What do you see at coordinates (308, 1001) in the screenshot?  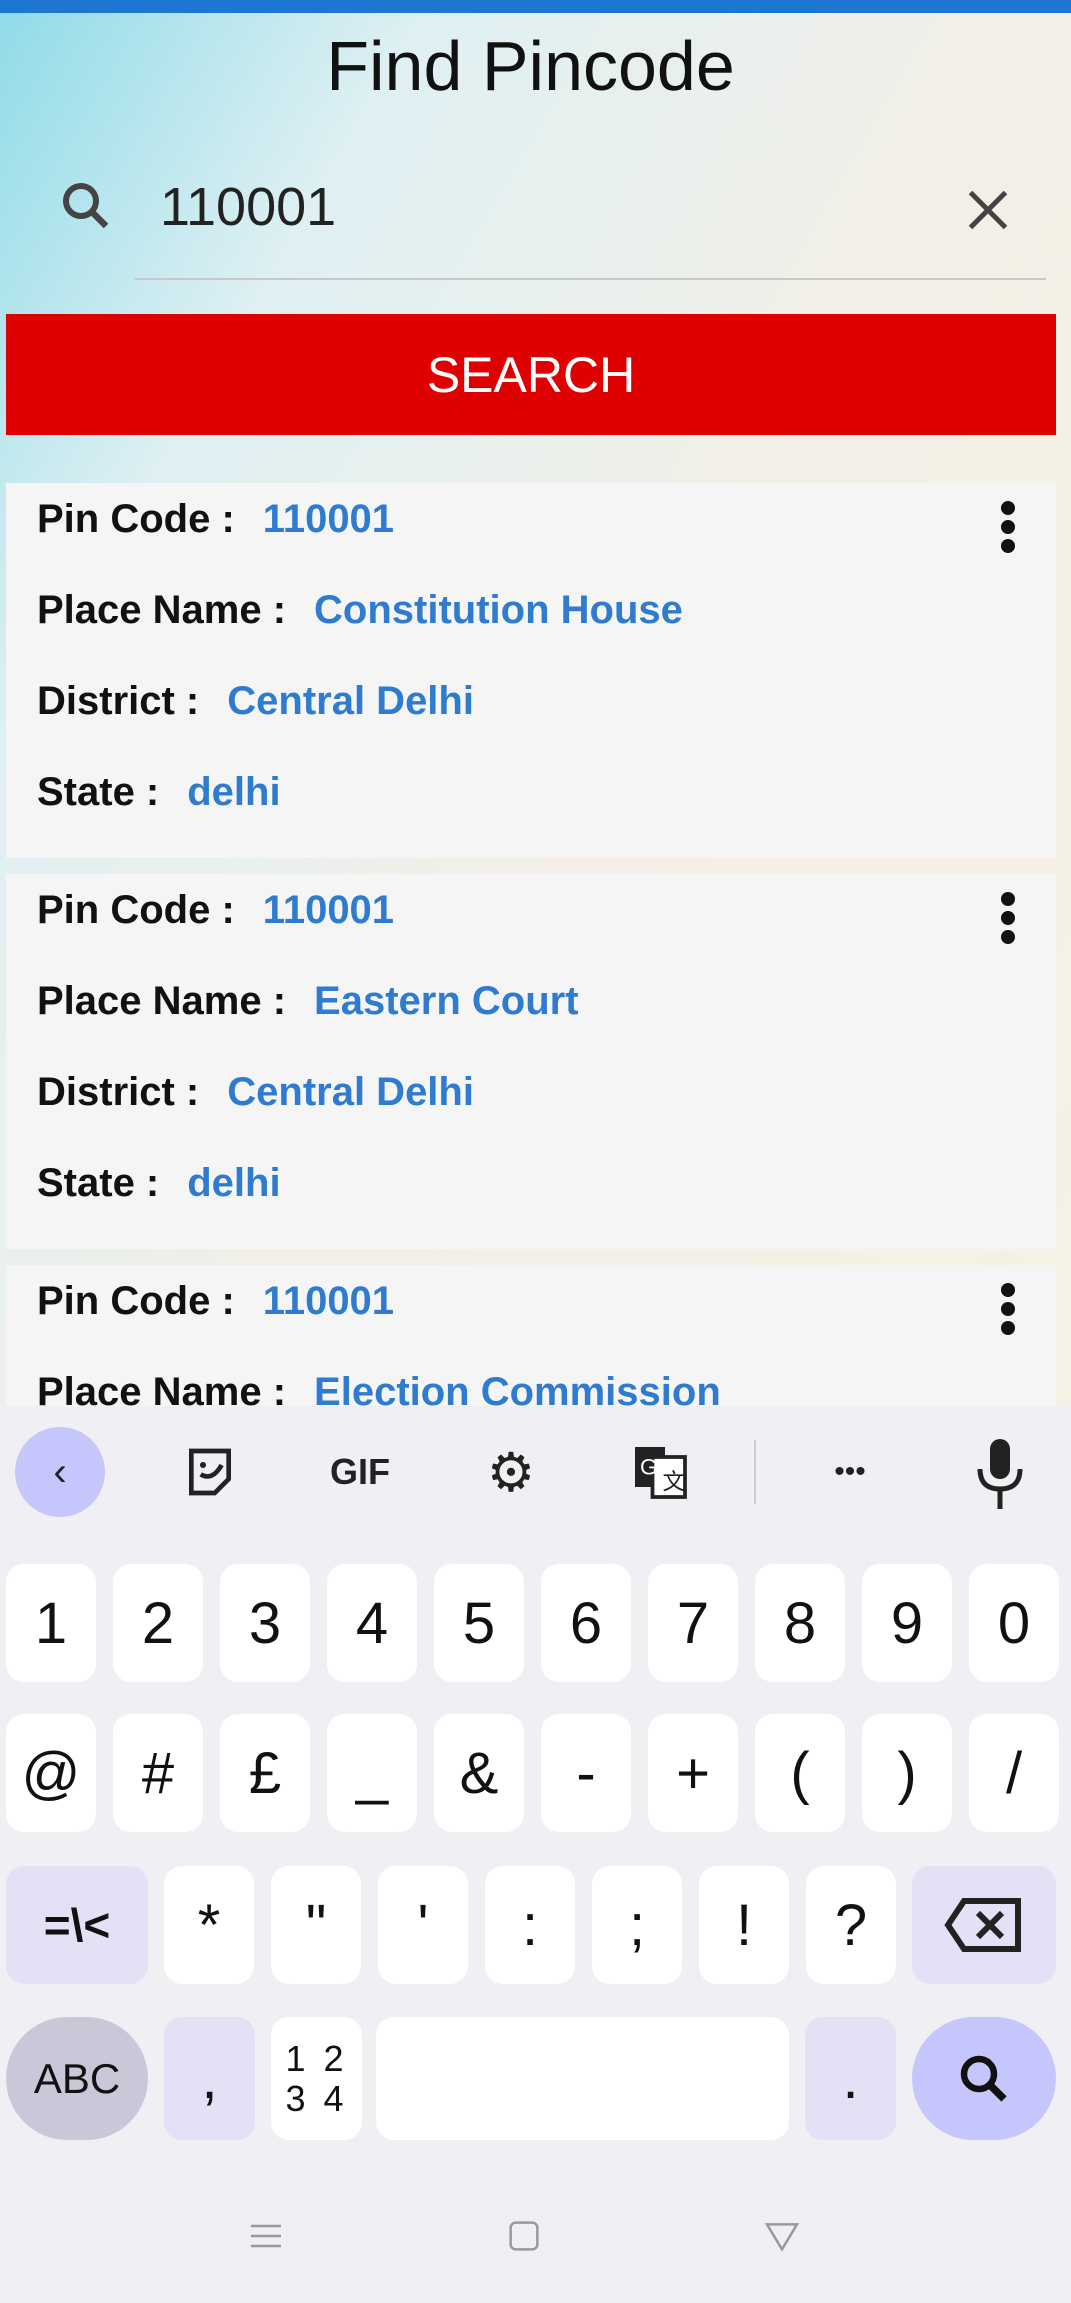 I see `place-row: Place Name : Eastern Court` at bounding box center [308, 1001].